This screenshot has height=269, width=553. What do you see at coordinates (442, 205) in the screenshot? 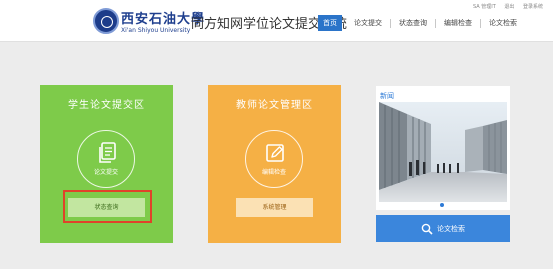
I see `carousel-dot` at bounding box center [442, 205].